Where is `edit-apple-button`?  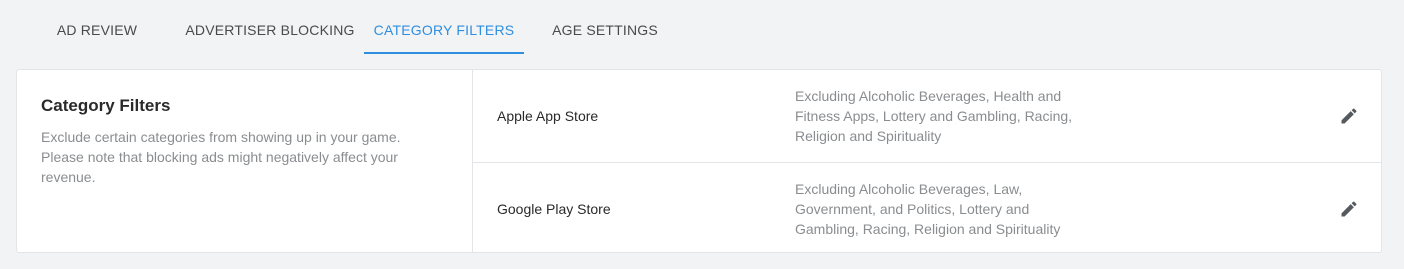 edit-apple-button is located at coordinates (1349, 116).